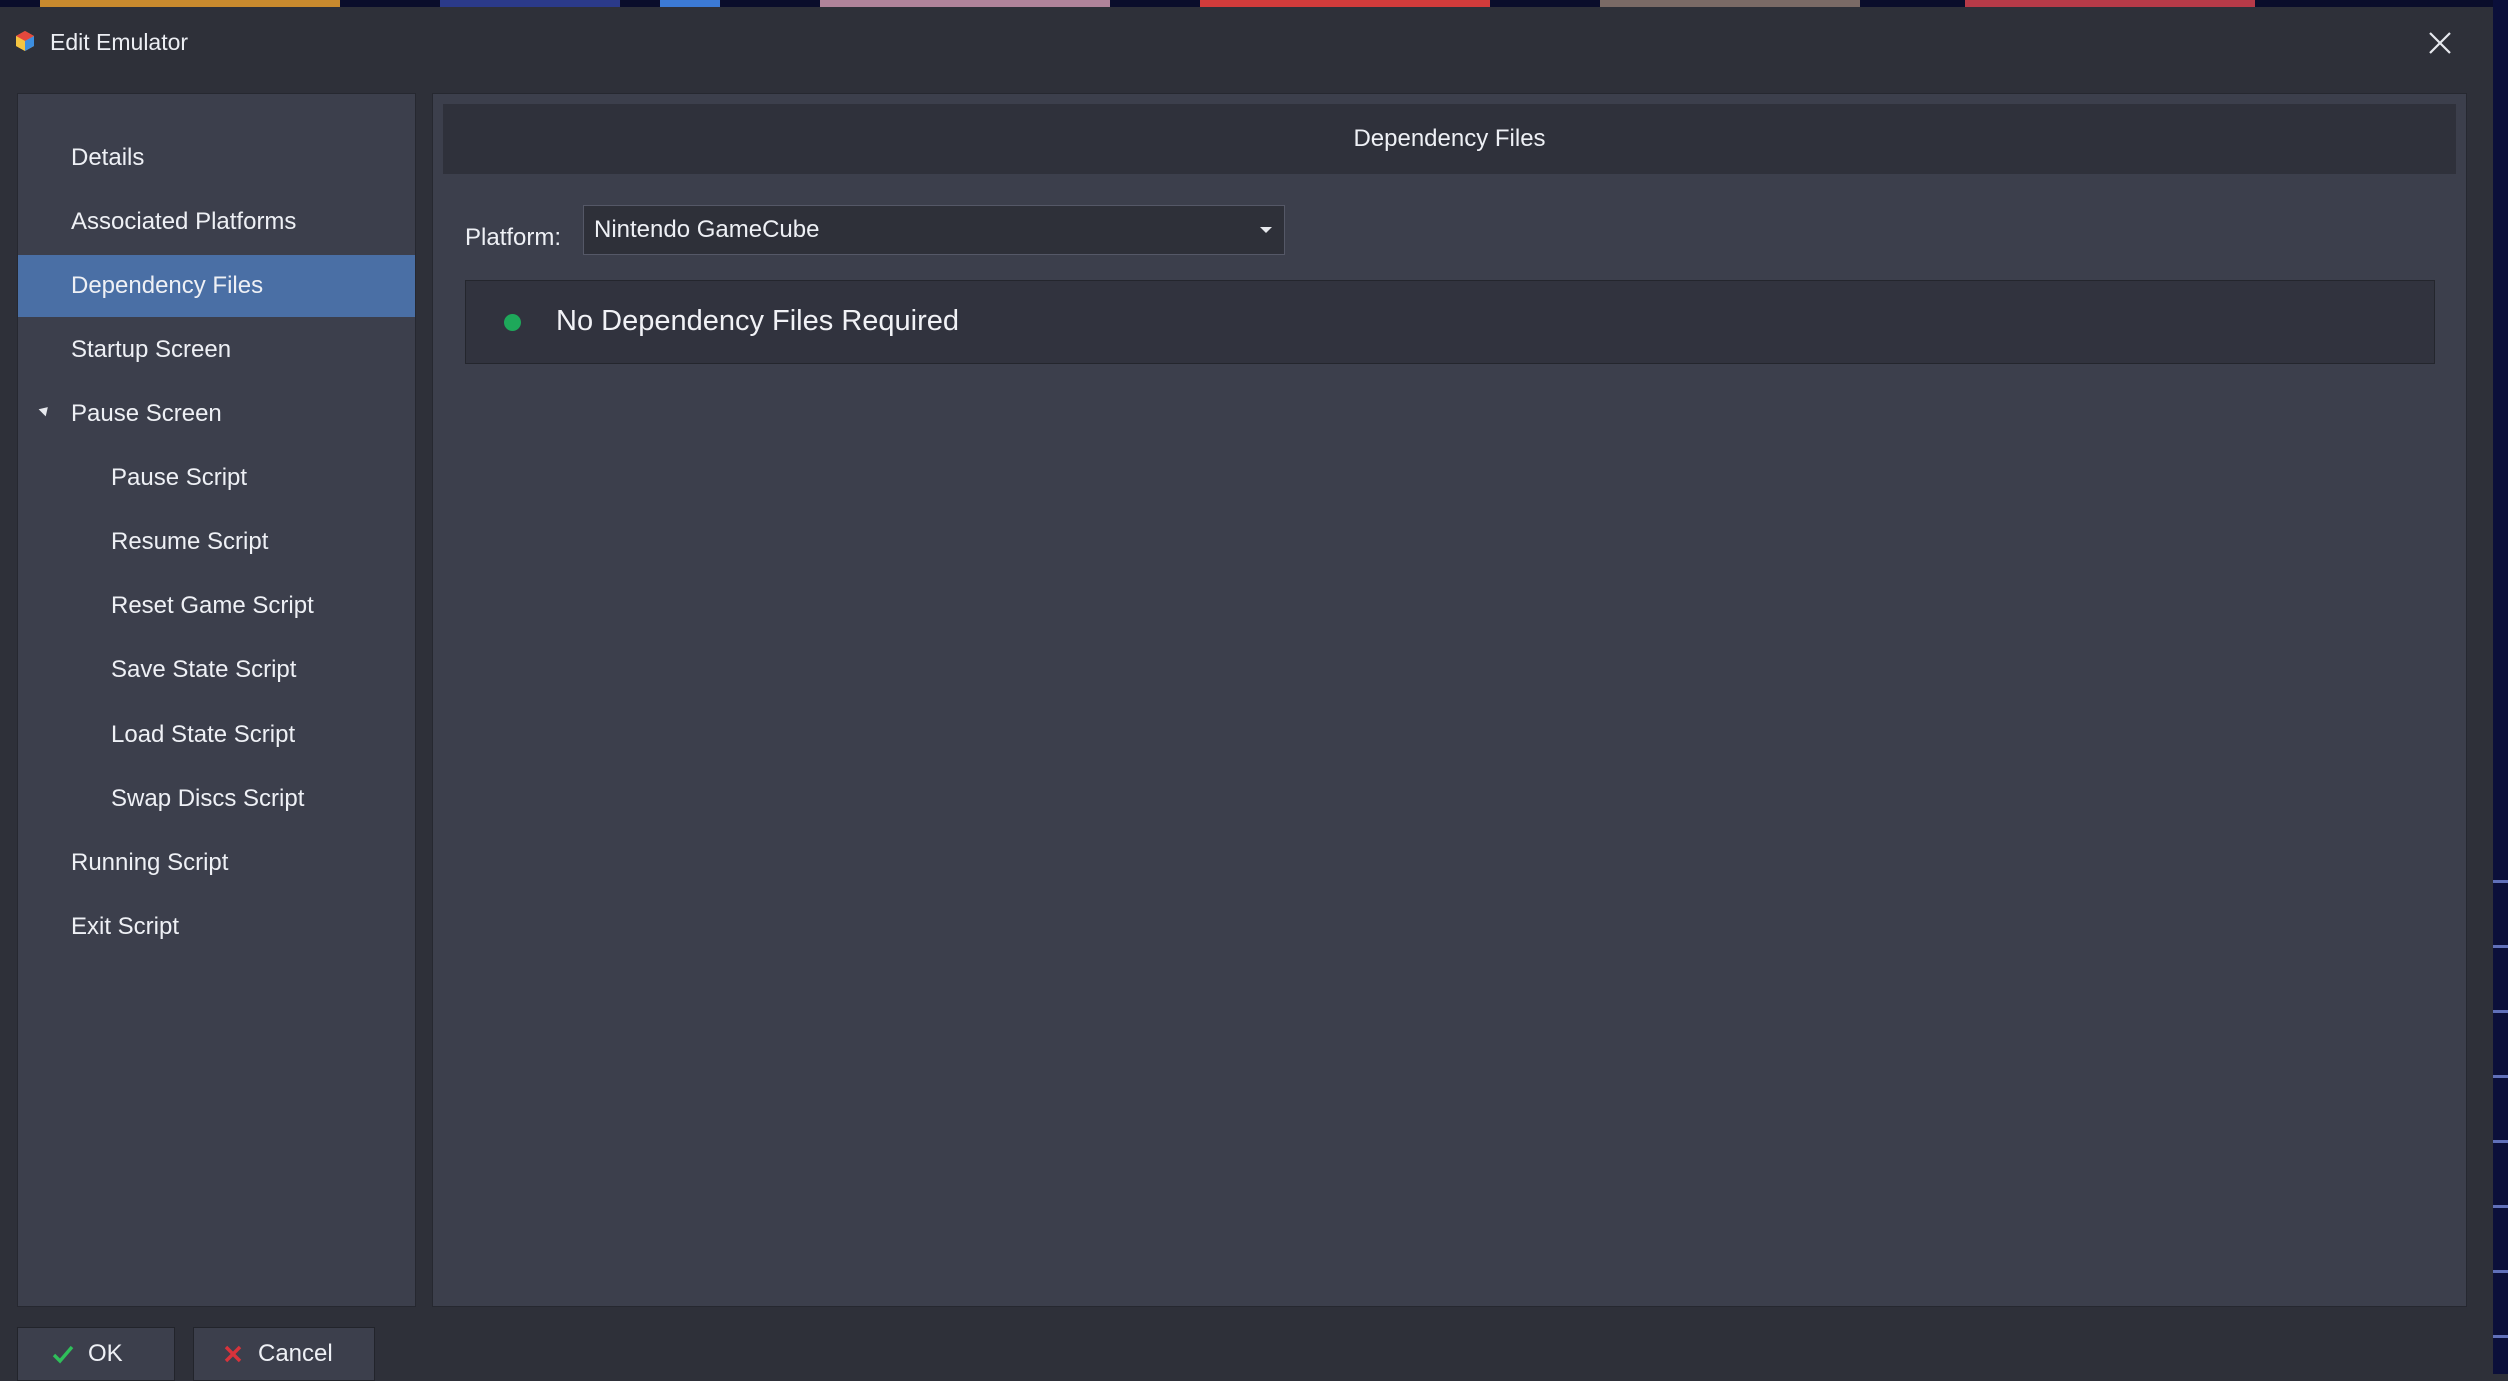 The width and height of the screenshot is (2508, 1381). Describe the element at coordinates (119, 42) in the screenshot. I see `window-title: Edit Emulator` at that location.